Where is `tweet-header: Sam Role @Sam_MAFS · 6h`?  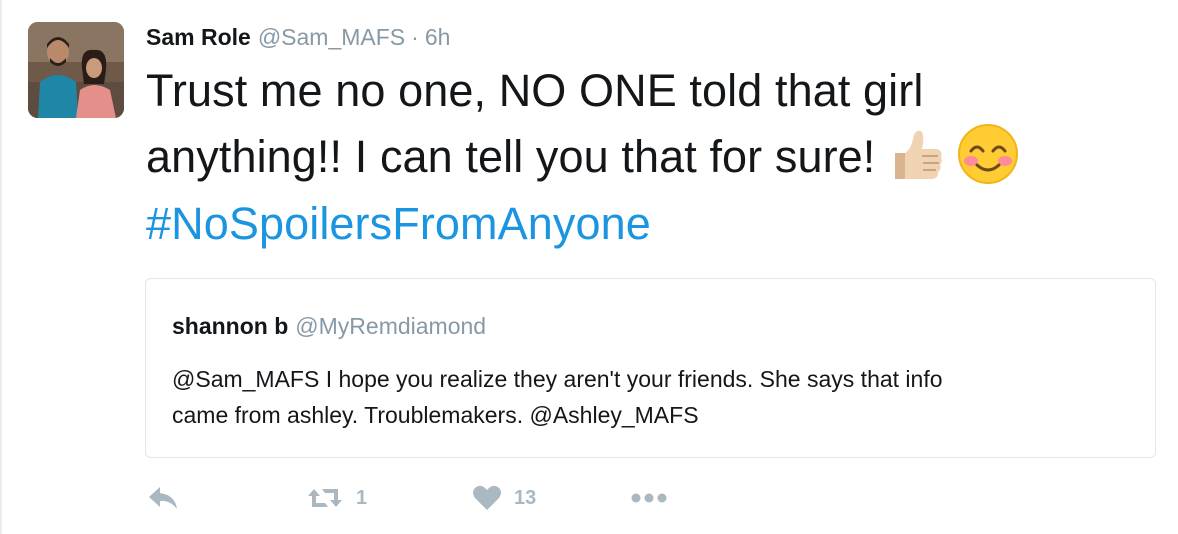
tweet-header: Sam Role @Sam_MAFS · 6h is located at coordinates (298, 39).